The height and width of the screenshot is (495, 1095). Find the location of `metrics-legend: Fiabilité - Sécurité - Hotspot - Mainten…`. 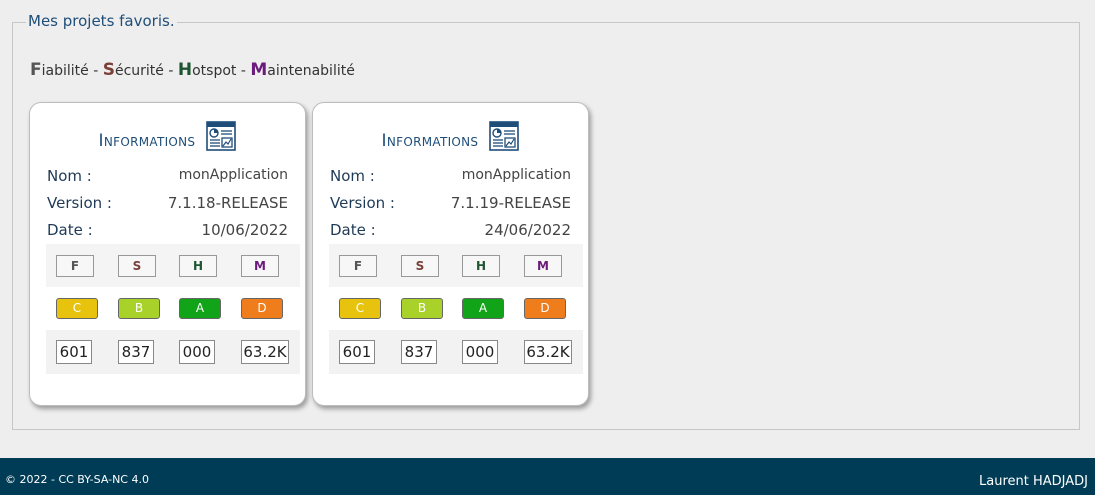

metrics-legend: Fiabilité - Sécurité - Hotspot - Mainten… is located at coordinates (192, 70).